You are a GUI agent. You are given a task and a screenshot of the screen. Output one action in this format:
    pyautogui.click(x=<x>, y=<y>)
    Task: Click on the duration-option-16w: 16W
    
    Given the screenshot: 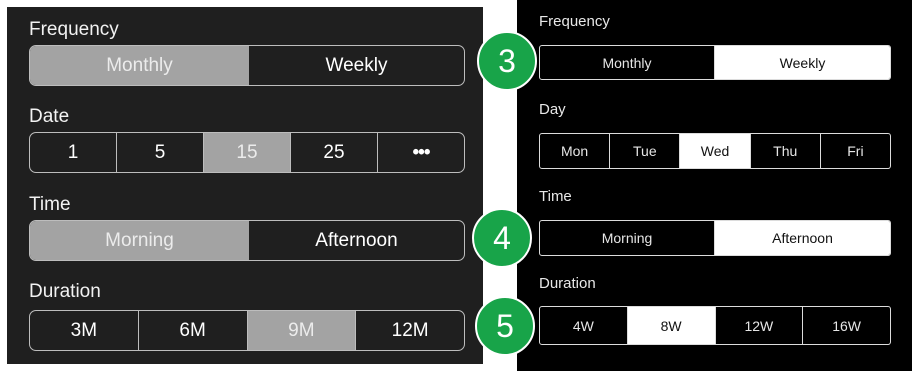 What is the action you would take?
    pyautogui.click(x=846, y=325)
    